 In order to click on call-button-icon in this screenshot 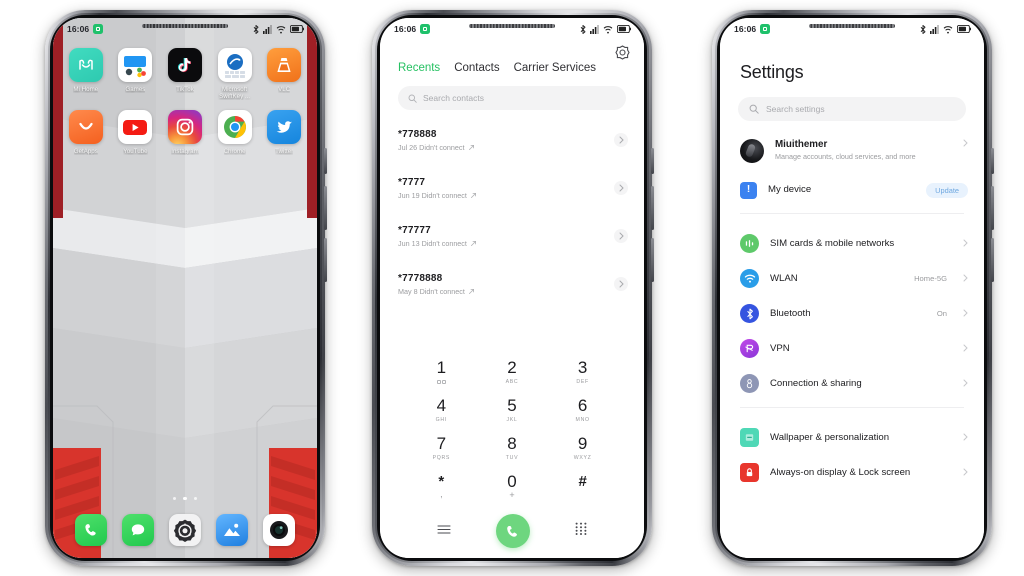, I will do `click(512, 531)`.